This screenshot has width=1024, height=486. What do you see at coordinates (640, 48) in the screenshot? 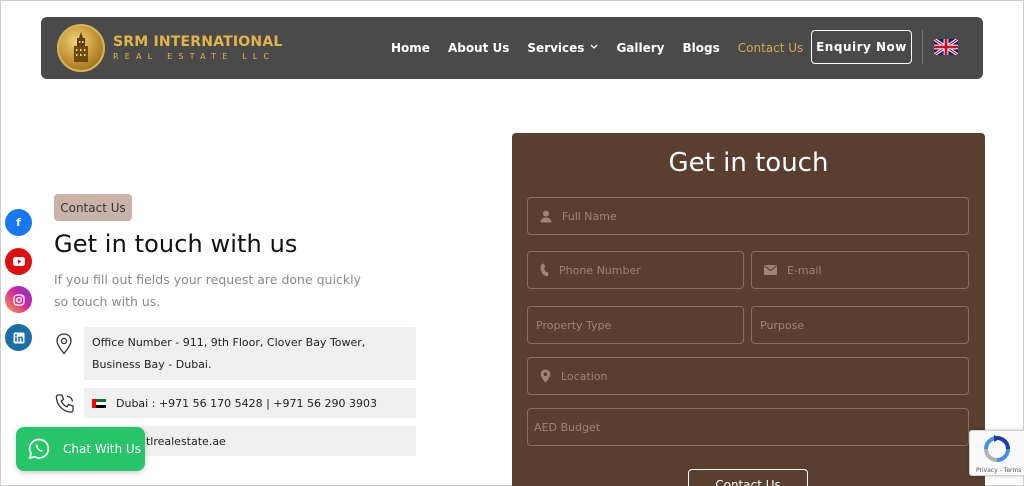
I see `nav-gallery: Gallery` at bounding box center [640, 48].